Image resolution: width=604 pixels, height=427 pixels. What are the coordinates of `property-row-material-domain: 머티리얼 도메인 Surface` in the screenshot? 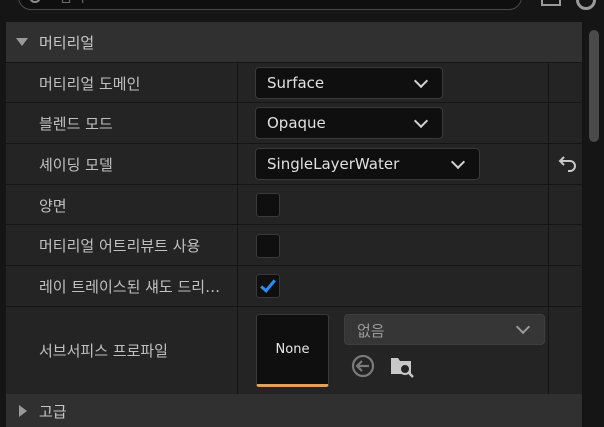 It's located at (294, 82).